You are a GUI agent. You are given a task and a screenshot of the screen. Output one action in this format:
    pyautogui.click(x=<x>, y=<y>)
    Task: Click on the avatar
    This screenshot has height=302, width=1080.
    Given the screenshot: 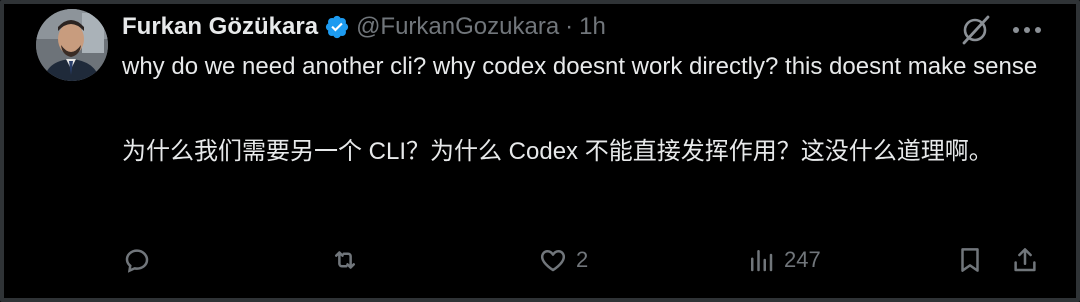 What is the action you would take?
    pyautogui.click(x=72, y=45)
    